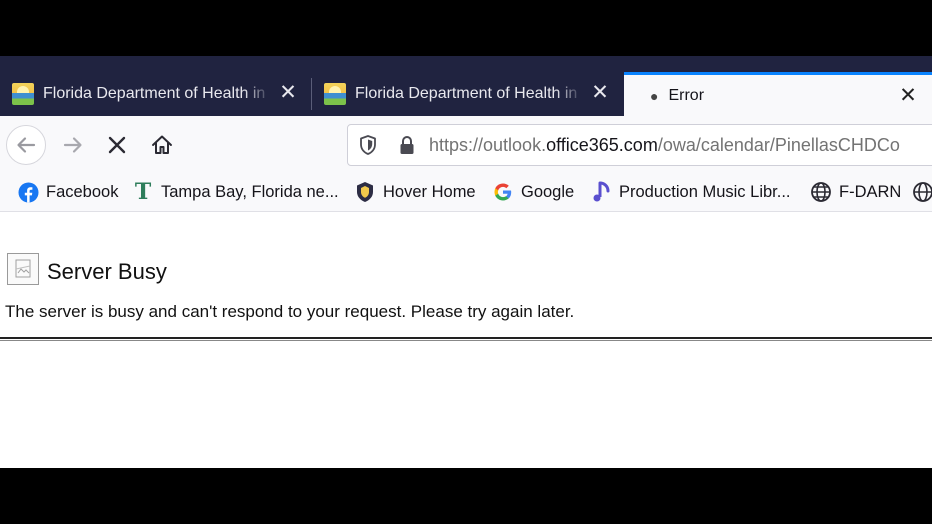  I want to click on bookmark-facebook: Facebook, so click(67, 192).